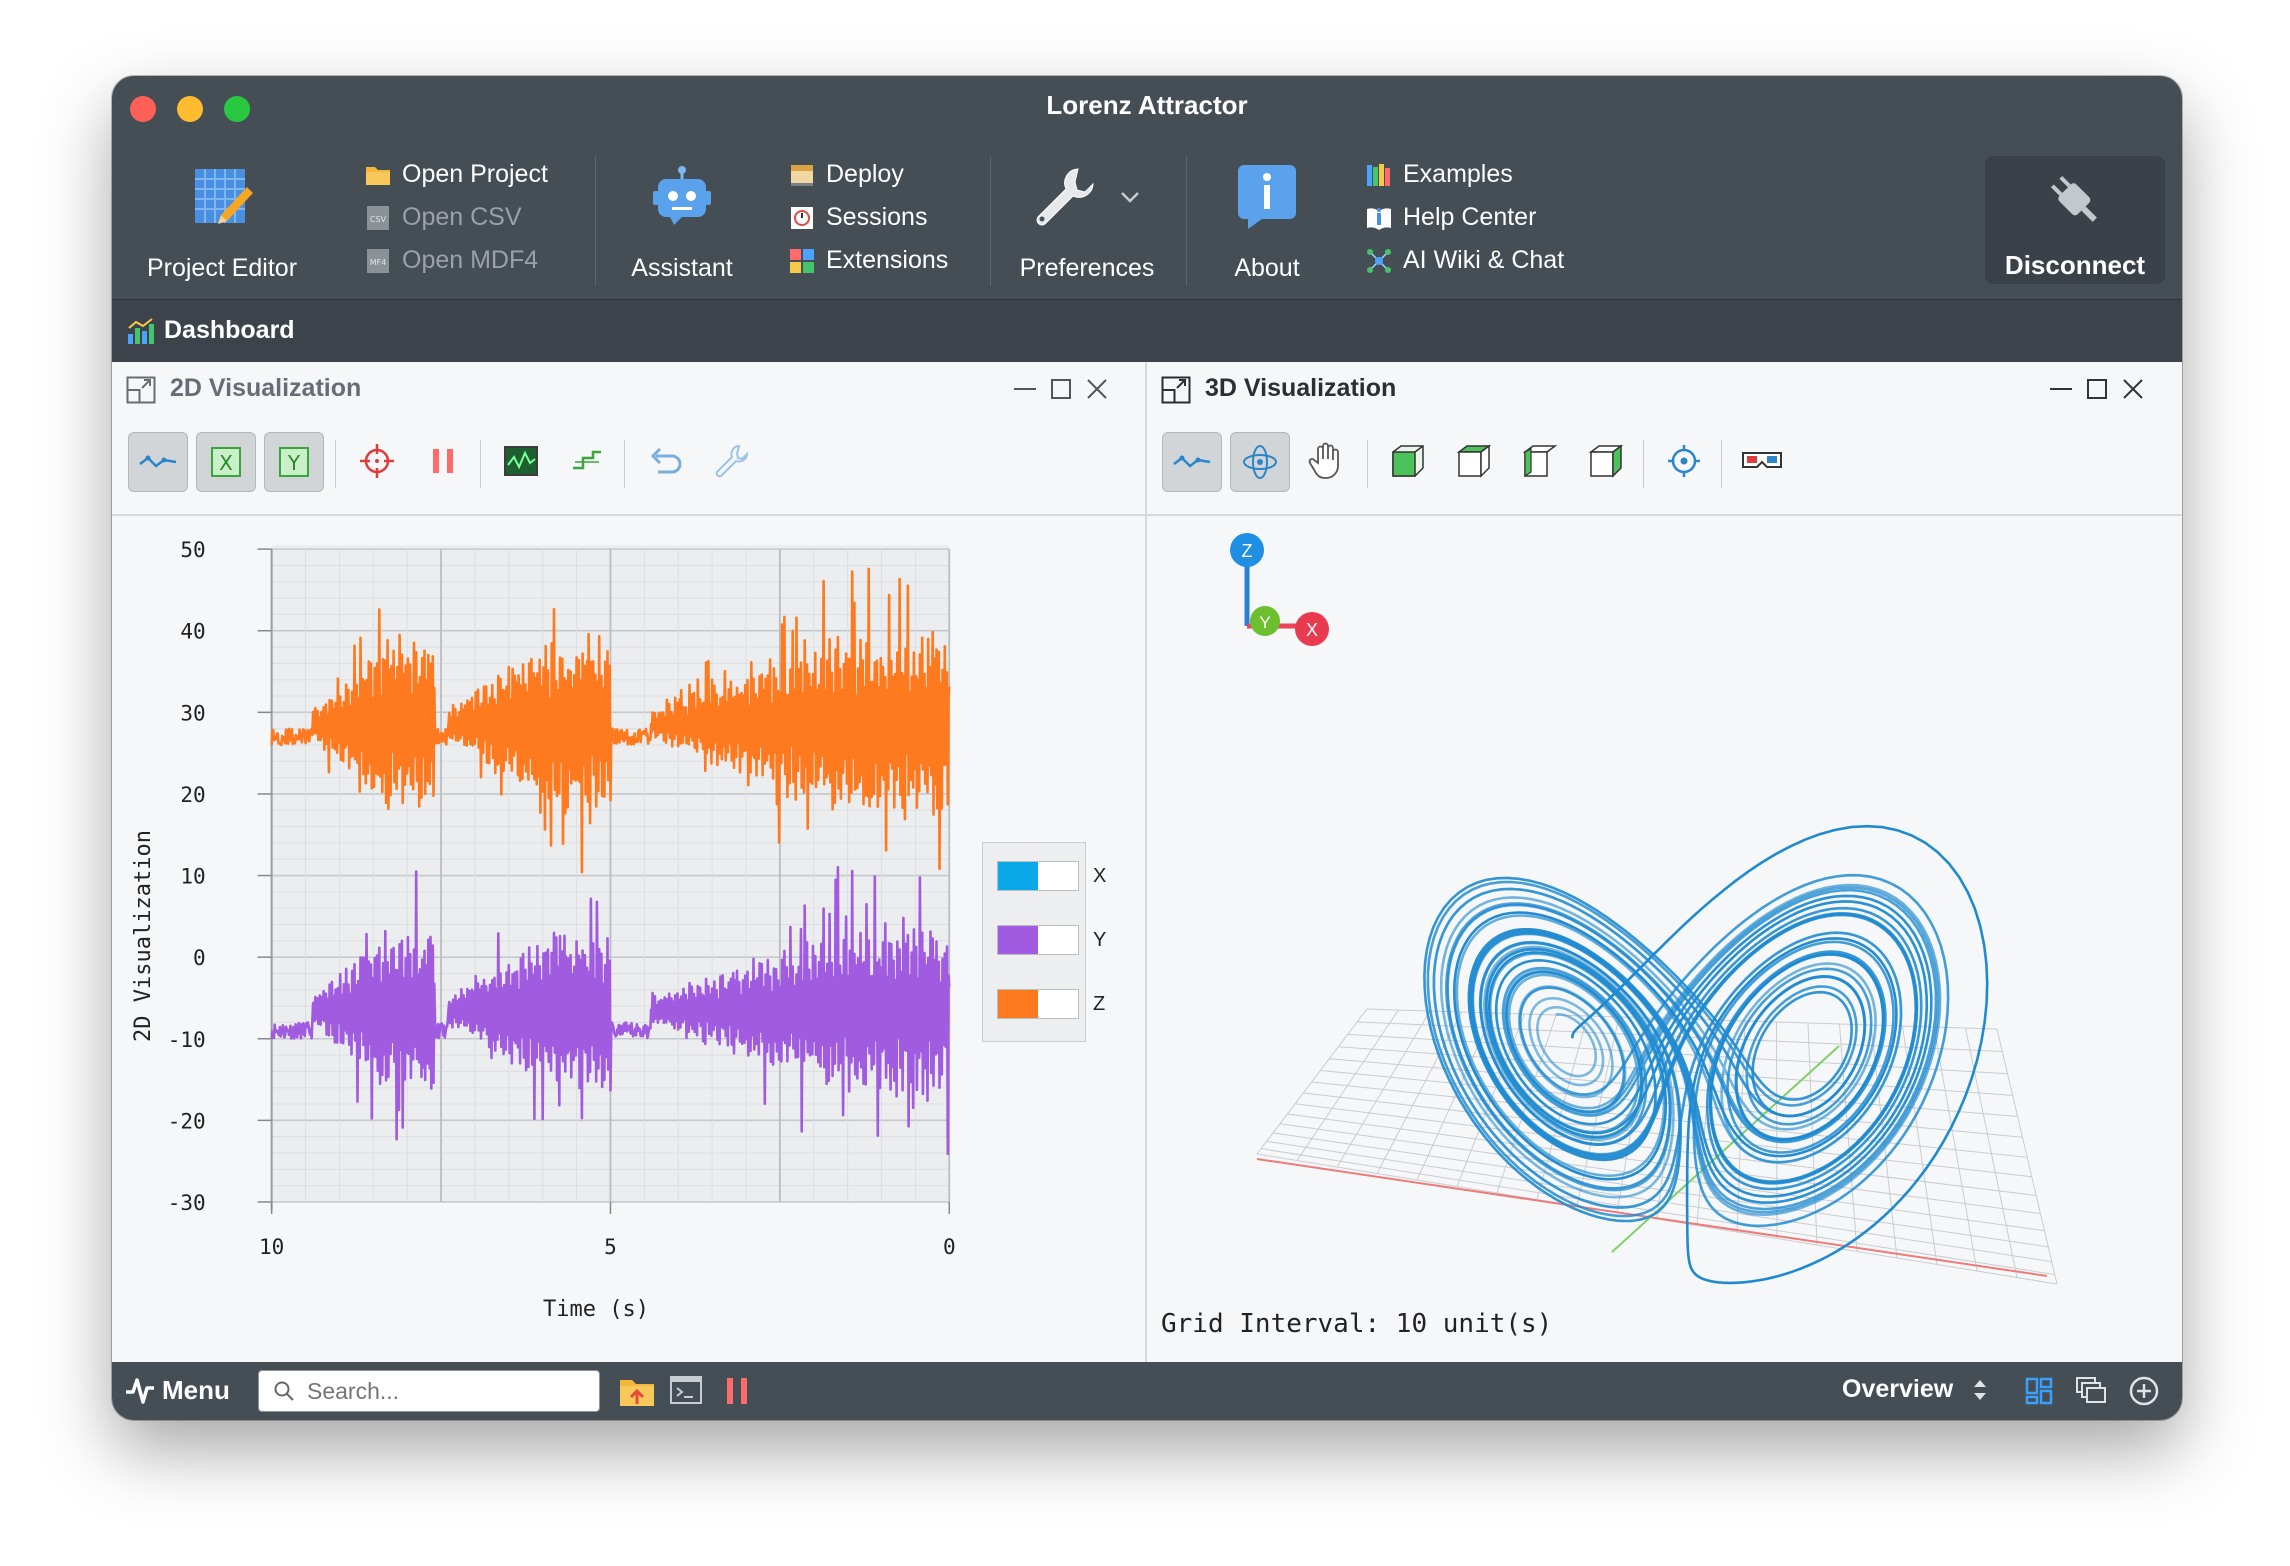 The width and height of the screenshot is (2290, 1566). Describe the element at coordinates (1147, 331) in the screenshot. I see `dashboard-bar: Dashboard` at that location.